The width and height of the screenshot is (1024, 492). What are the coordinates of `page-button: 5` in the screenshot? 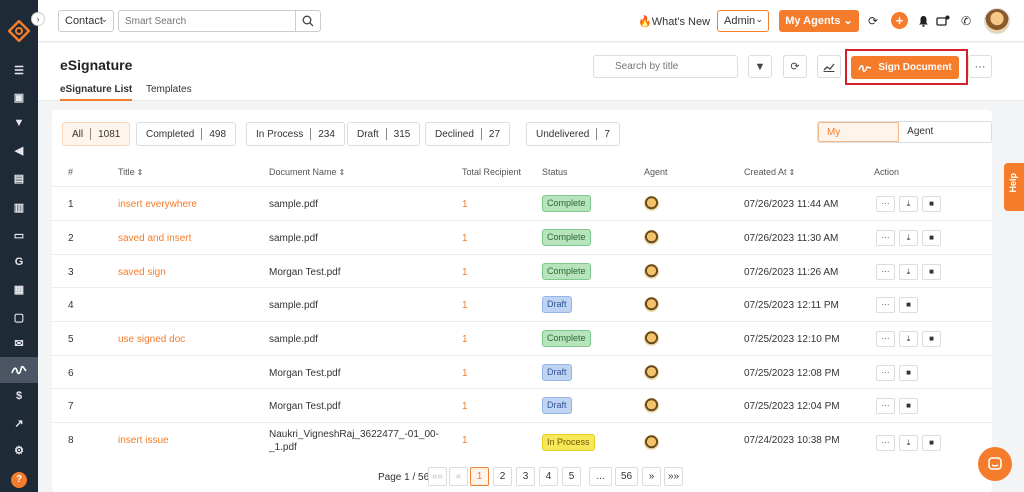 It's located at (571, 476).